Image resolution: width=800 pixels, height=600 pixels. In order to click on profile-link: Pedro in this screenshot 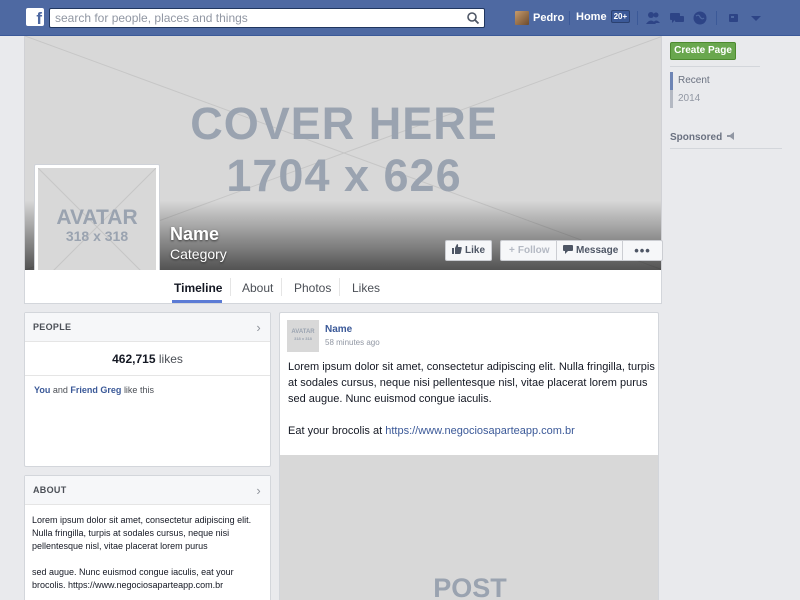, I will do `click(539, 18)`.